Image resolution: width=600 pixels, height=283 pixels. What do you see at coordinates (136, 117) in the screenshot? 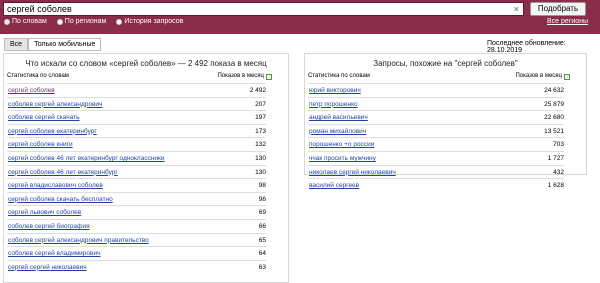
I see `table-row: соболев сергей скачать 197` at bounding box center [136, 117].